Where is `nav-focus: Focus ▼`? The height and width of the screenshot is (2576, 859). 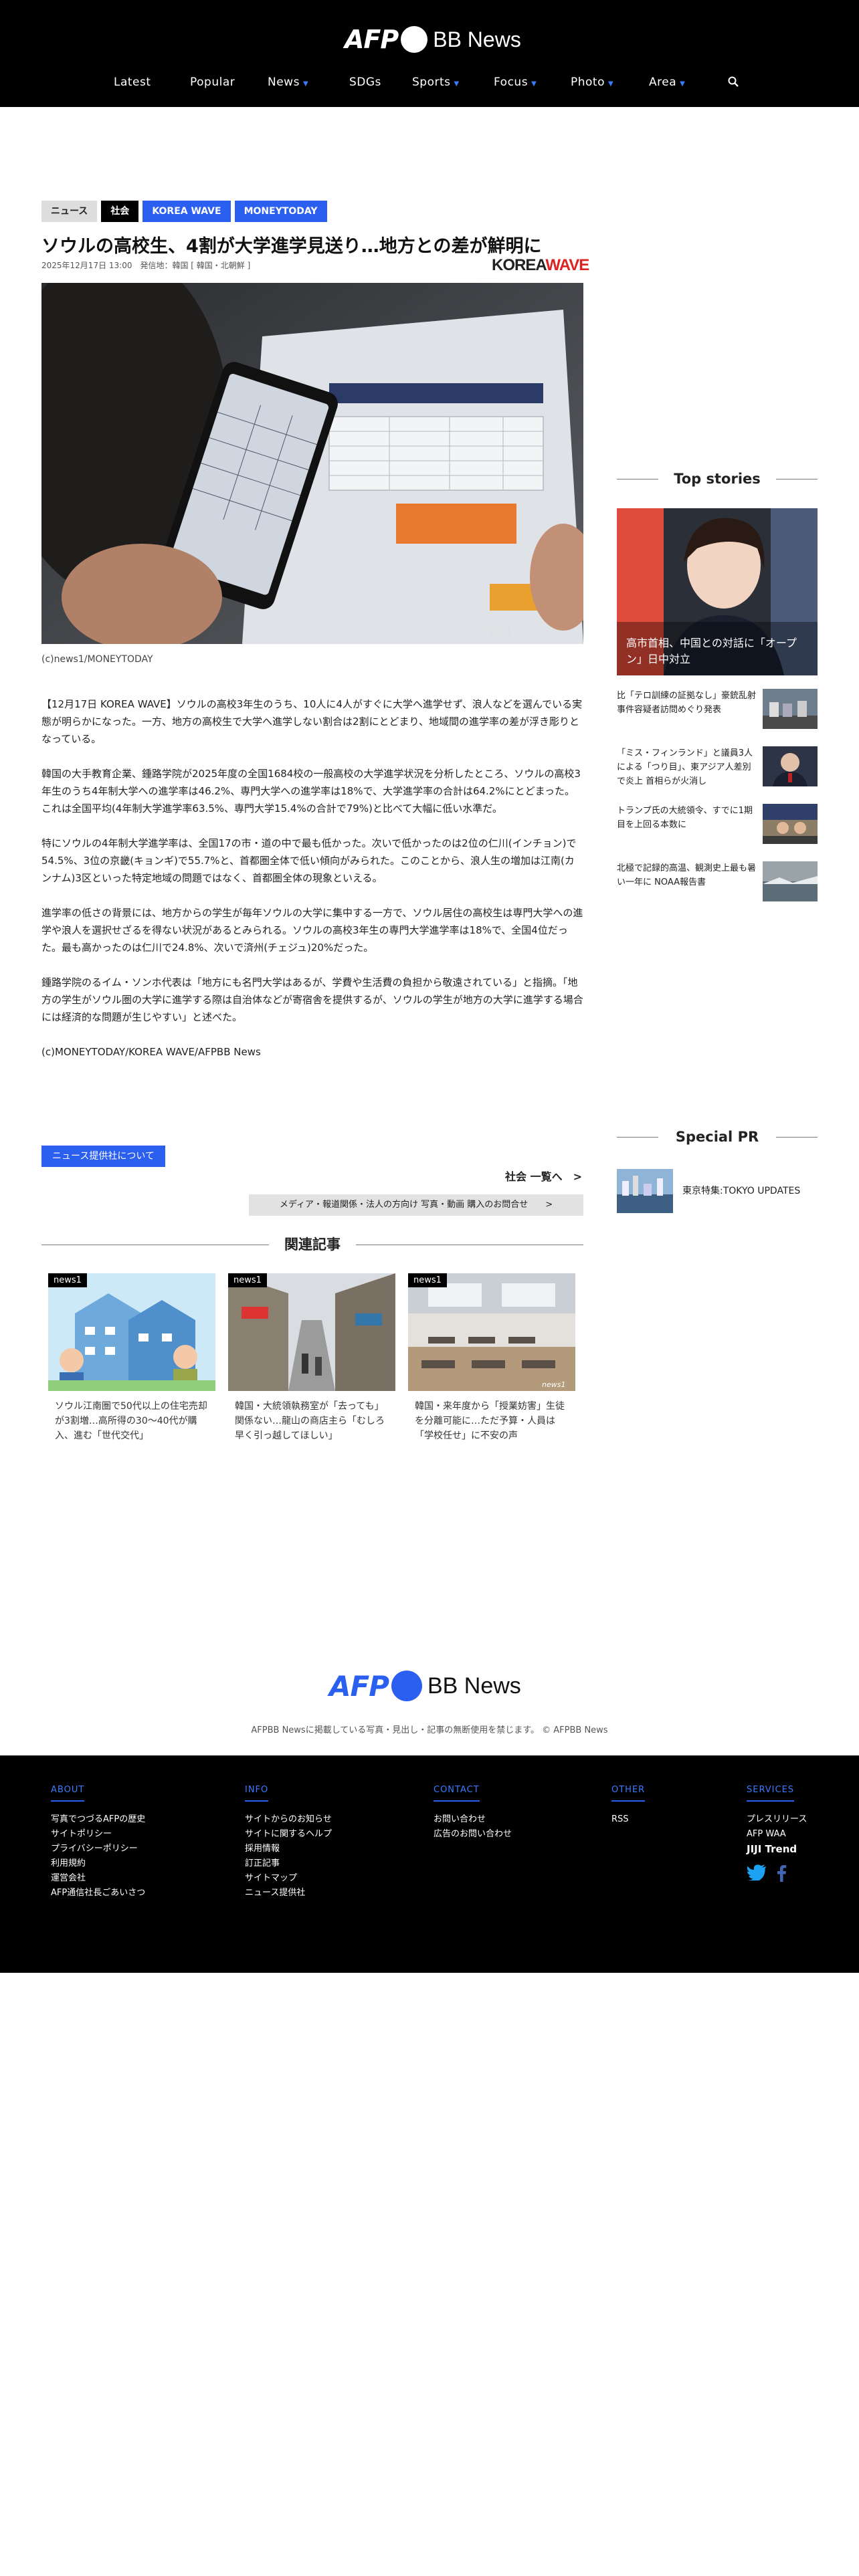
nav-focus: Focus ▼ is located at coordinates (515, 82).